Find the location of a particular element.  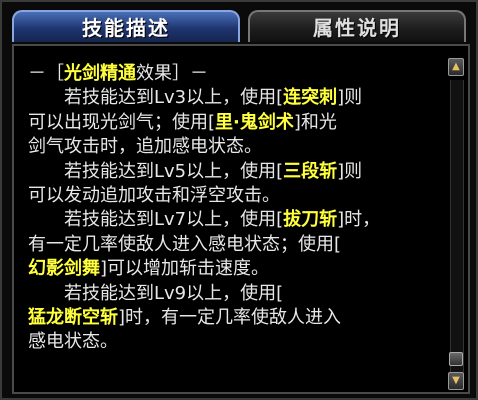

skill-name-highlight: 连突刺 is located at coordinates (310, 98).